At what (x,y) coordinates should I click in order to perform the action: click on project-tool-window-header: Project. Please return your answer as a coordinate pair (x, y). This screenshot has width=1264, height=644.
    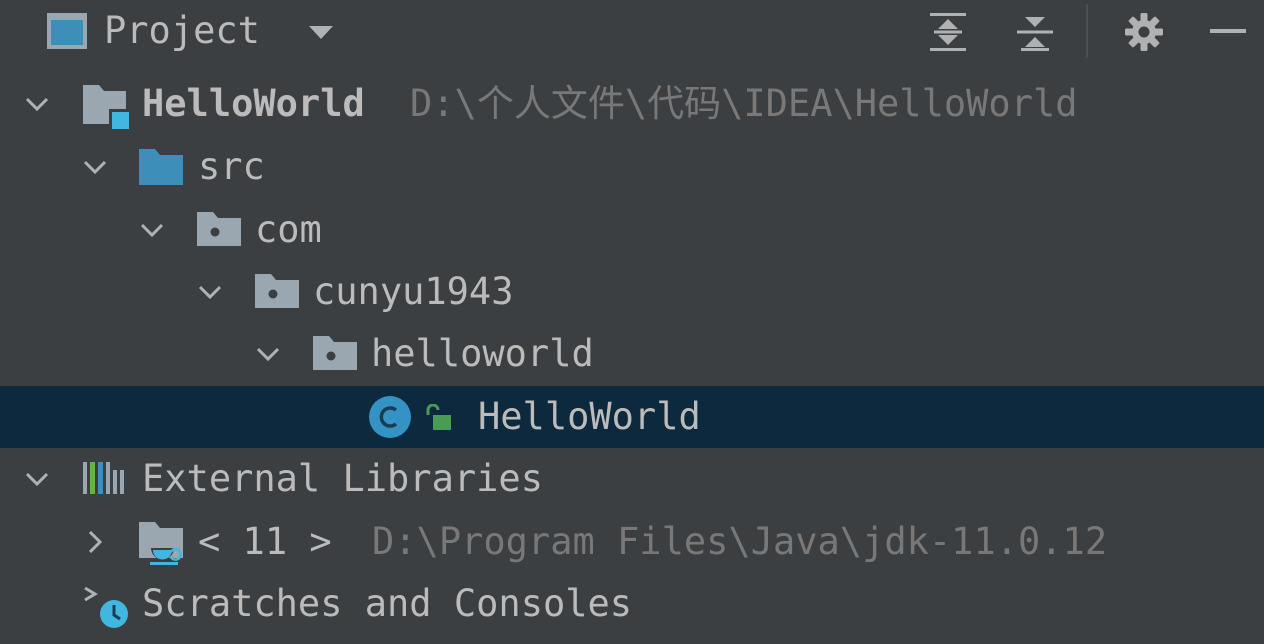
    Looking at the image, I should click on (632, 32).